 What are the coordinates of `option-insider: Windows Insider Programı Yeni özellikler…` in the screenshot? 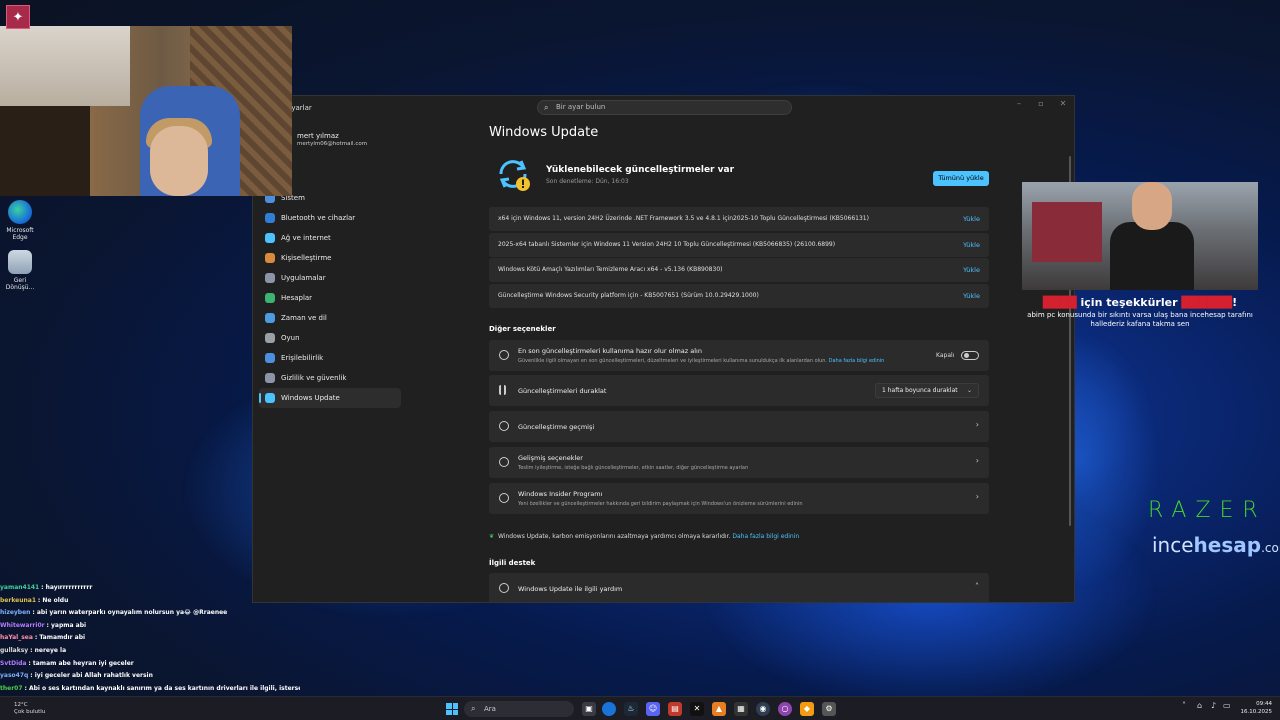 It's located at (739, 498).